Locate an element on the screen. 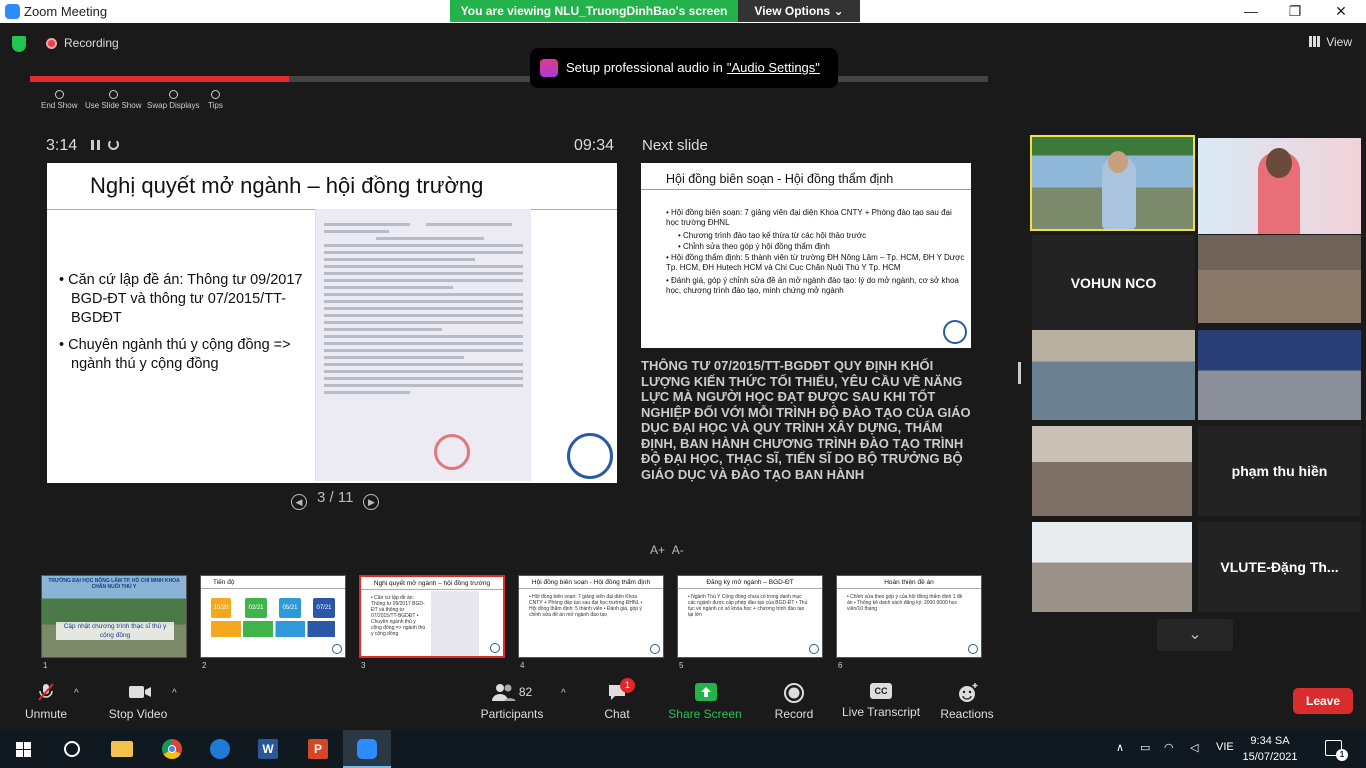 The width and height of the screenshot is (1366, 768). title-divider is located at coordinates (806, 189).